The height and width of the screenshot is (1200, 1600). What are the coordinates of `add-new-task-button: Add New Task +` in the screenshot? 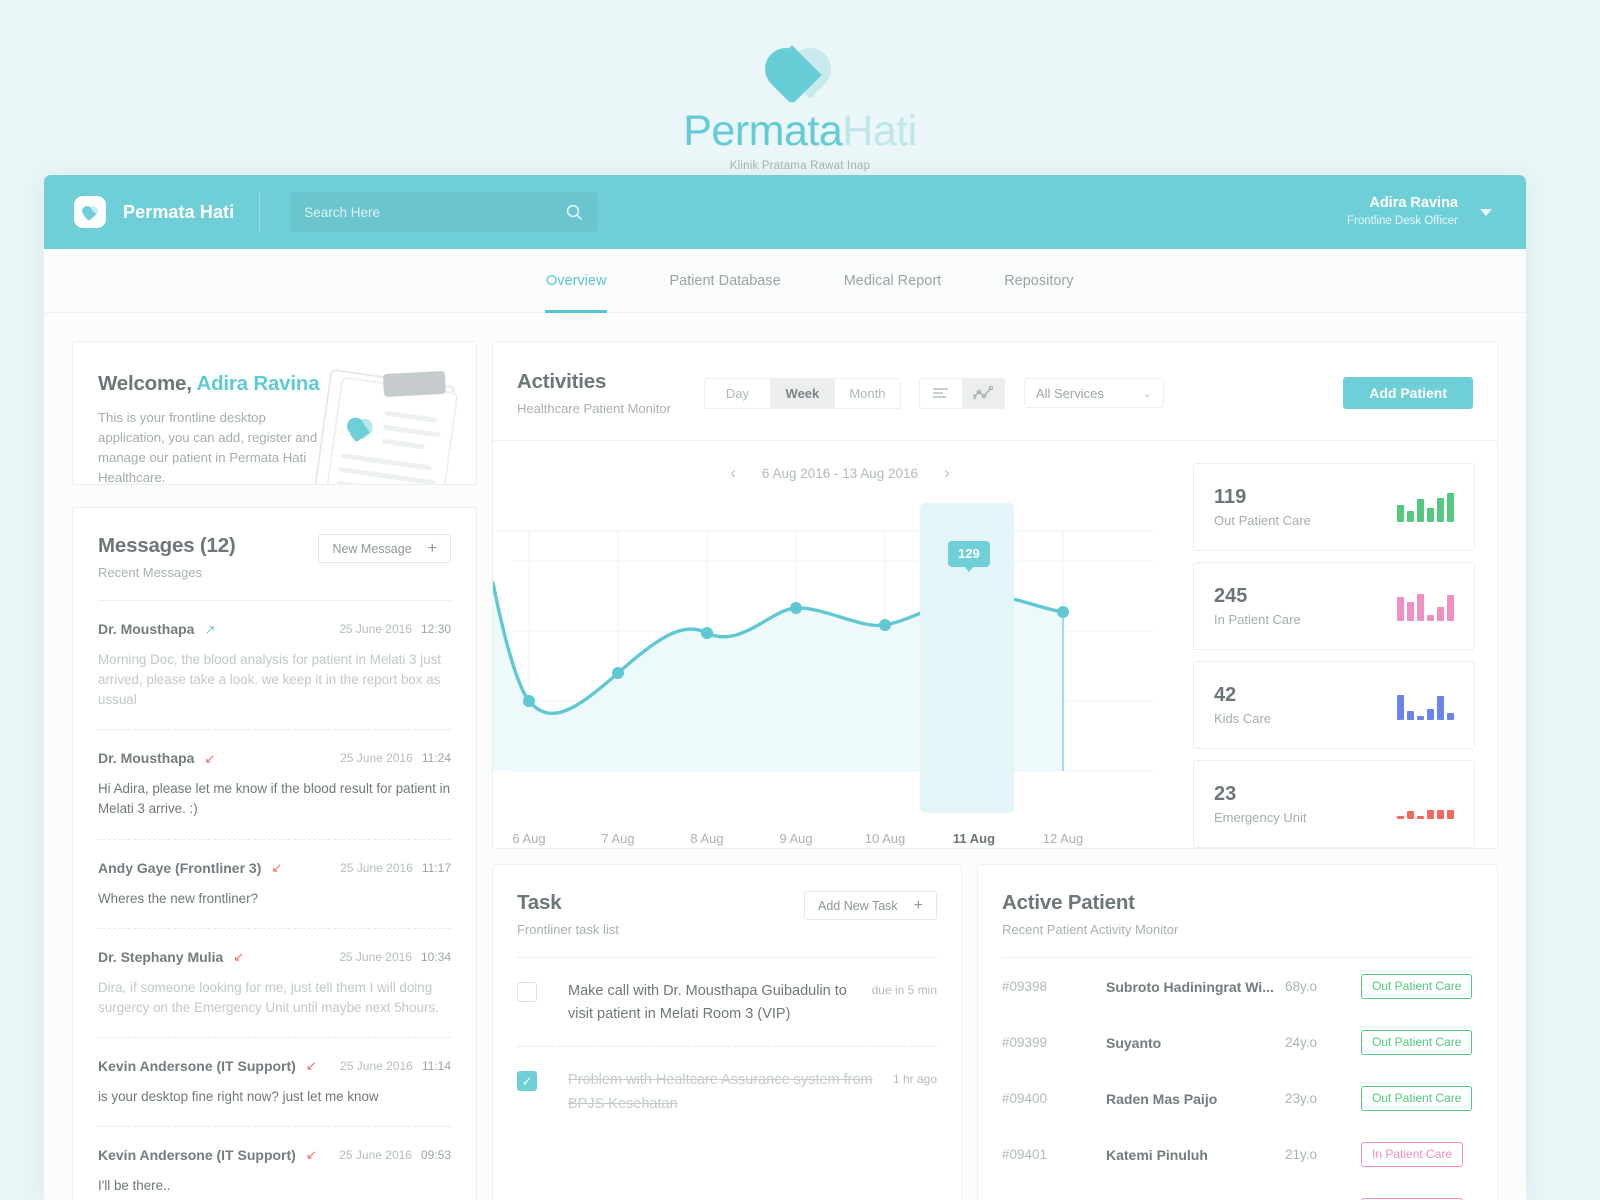 It's located at (870, 905).